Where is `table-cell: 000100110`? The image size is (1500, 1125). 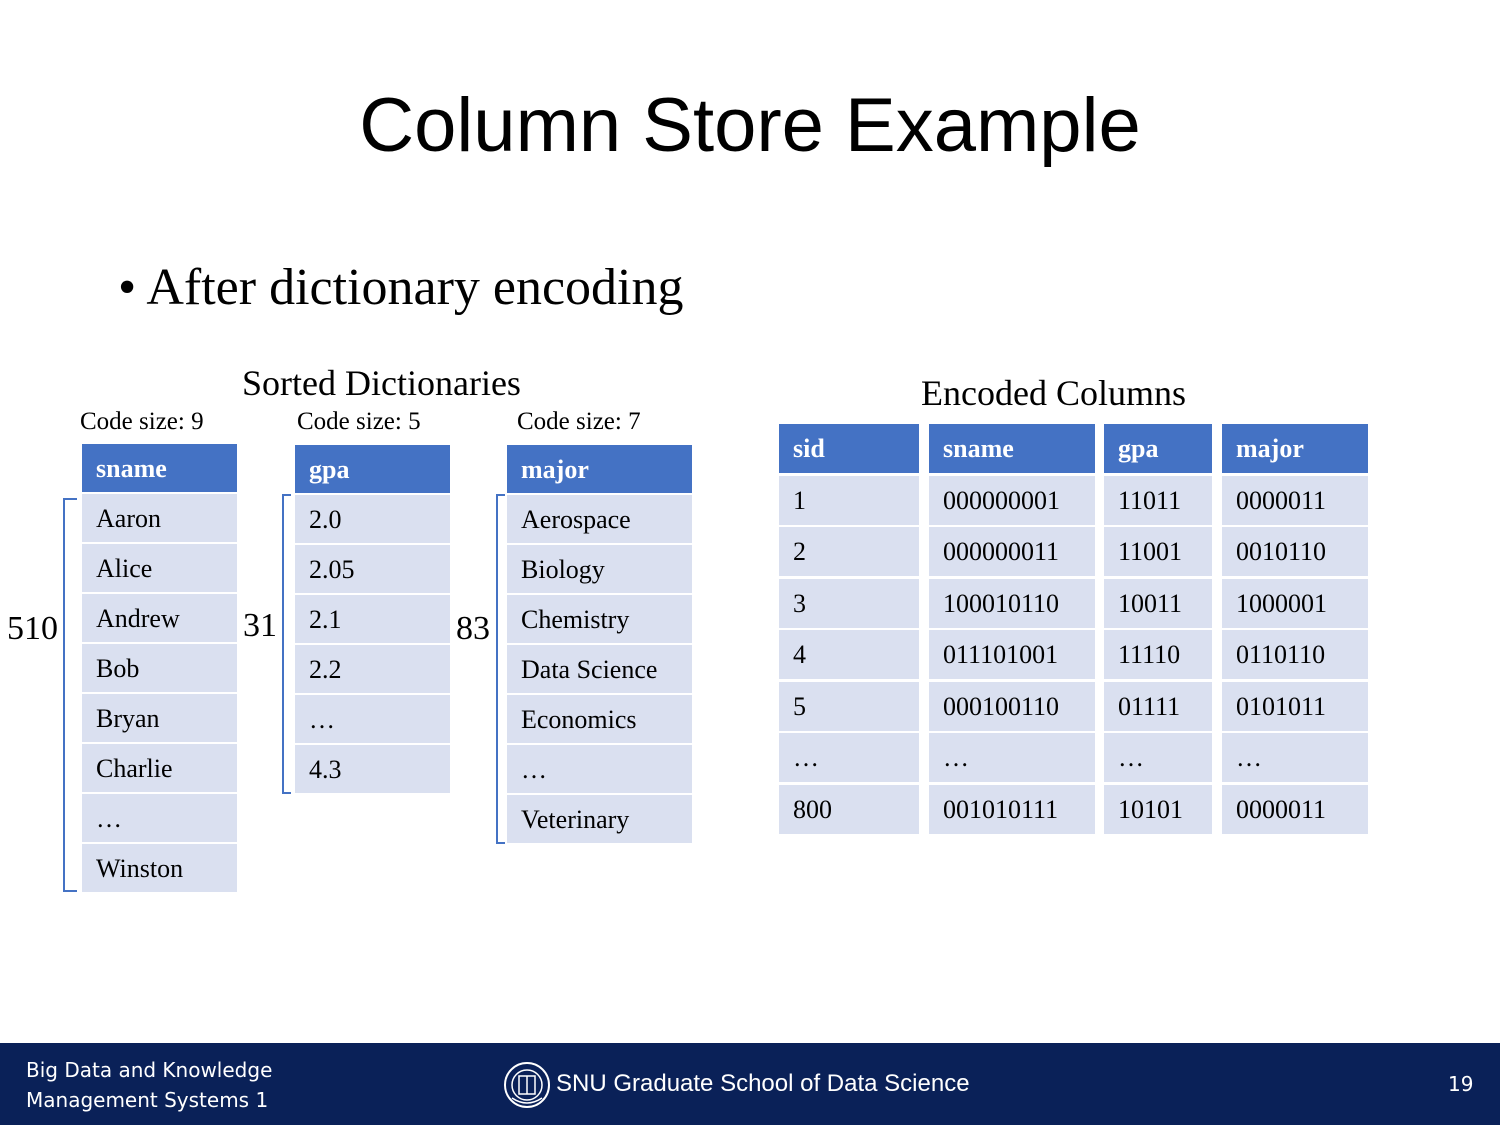 table-cell: 000100110 is located at coordinates (1012, 706).